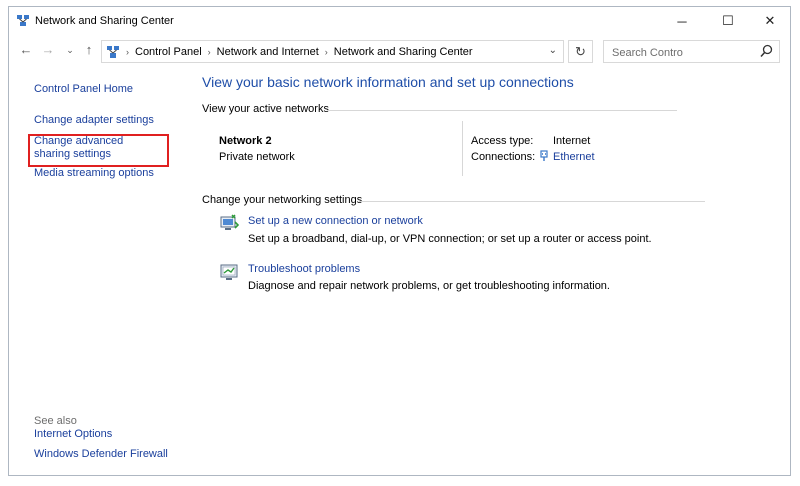  I want to click on title-bar: Network and Sharing Center ─ ☐ ✕, so click(399, 21).